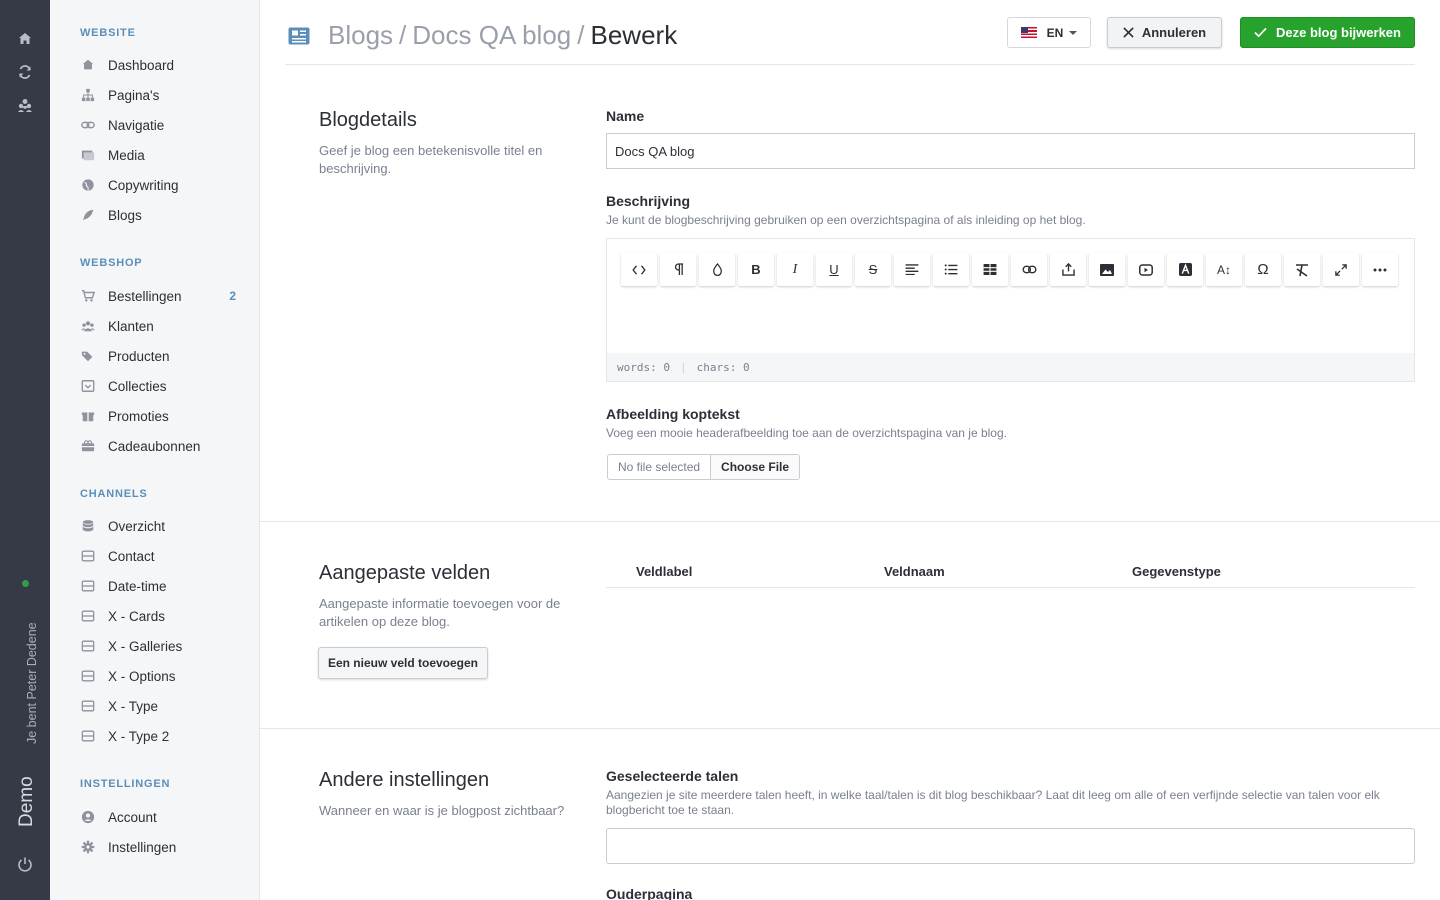 The width and height of the screenshot is (1440, 900). Describe the element at coordinates (165, 817) in the screenshot. I see `sidebar-item-account: Account` at that location.